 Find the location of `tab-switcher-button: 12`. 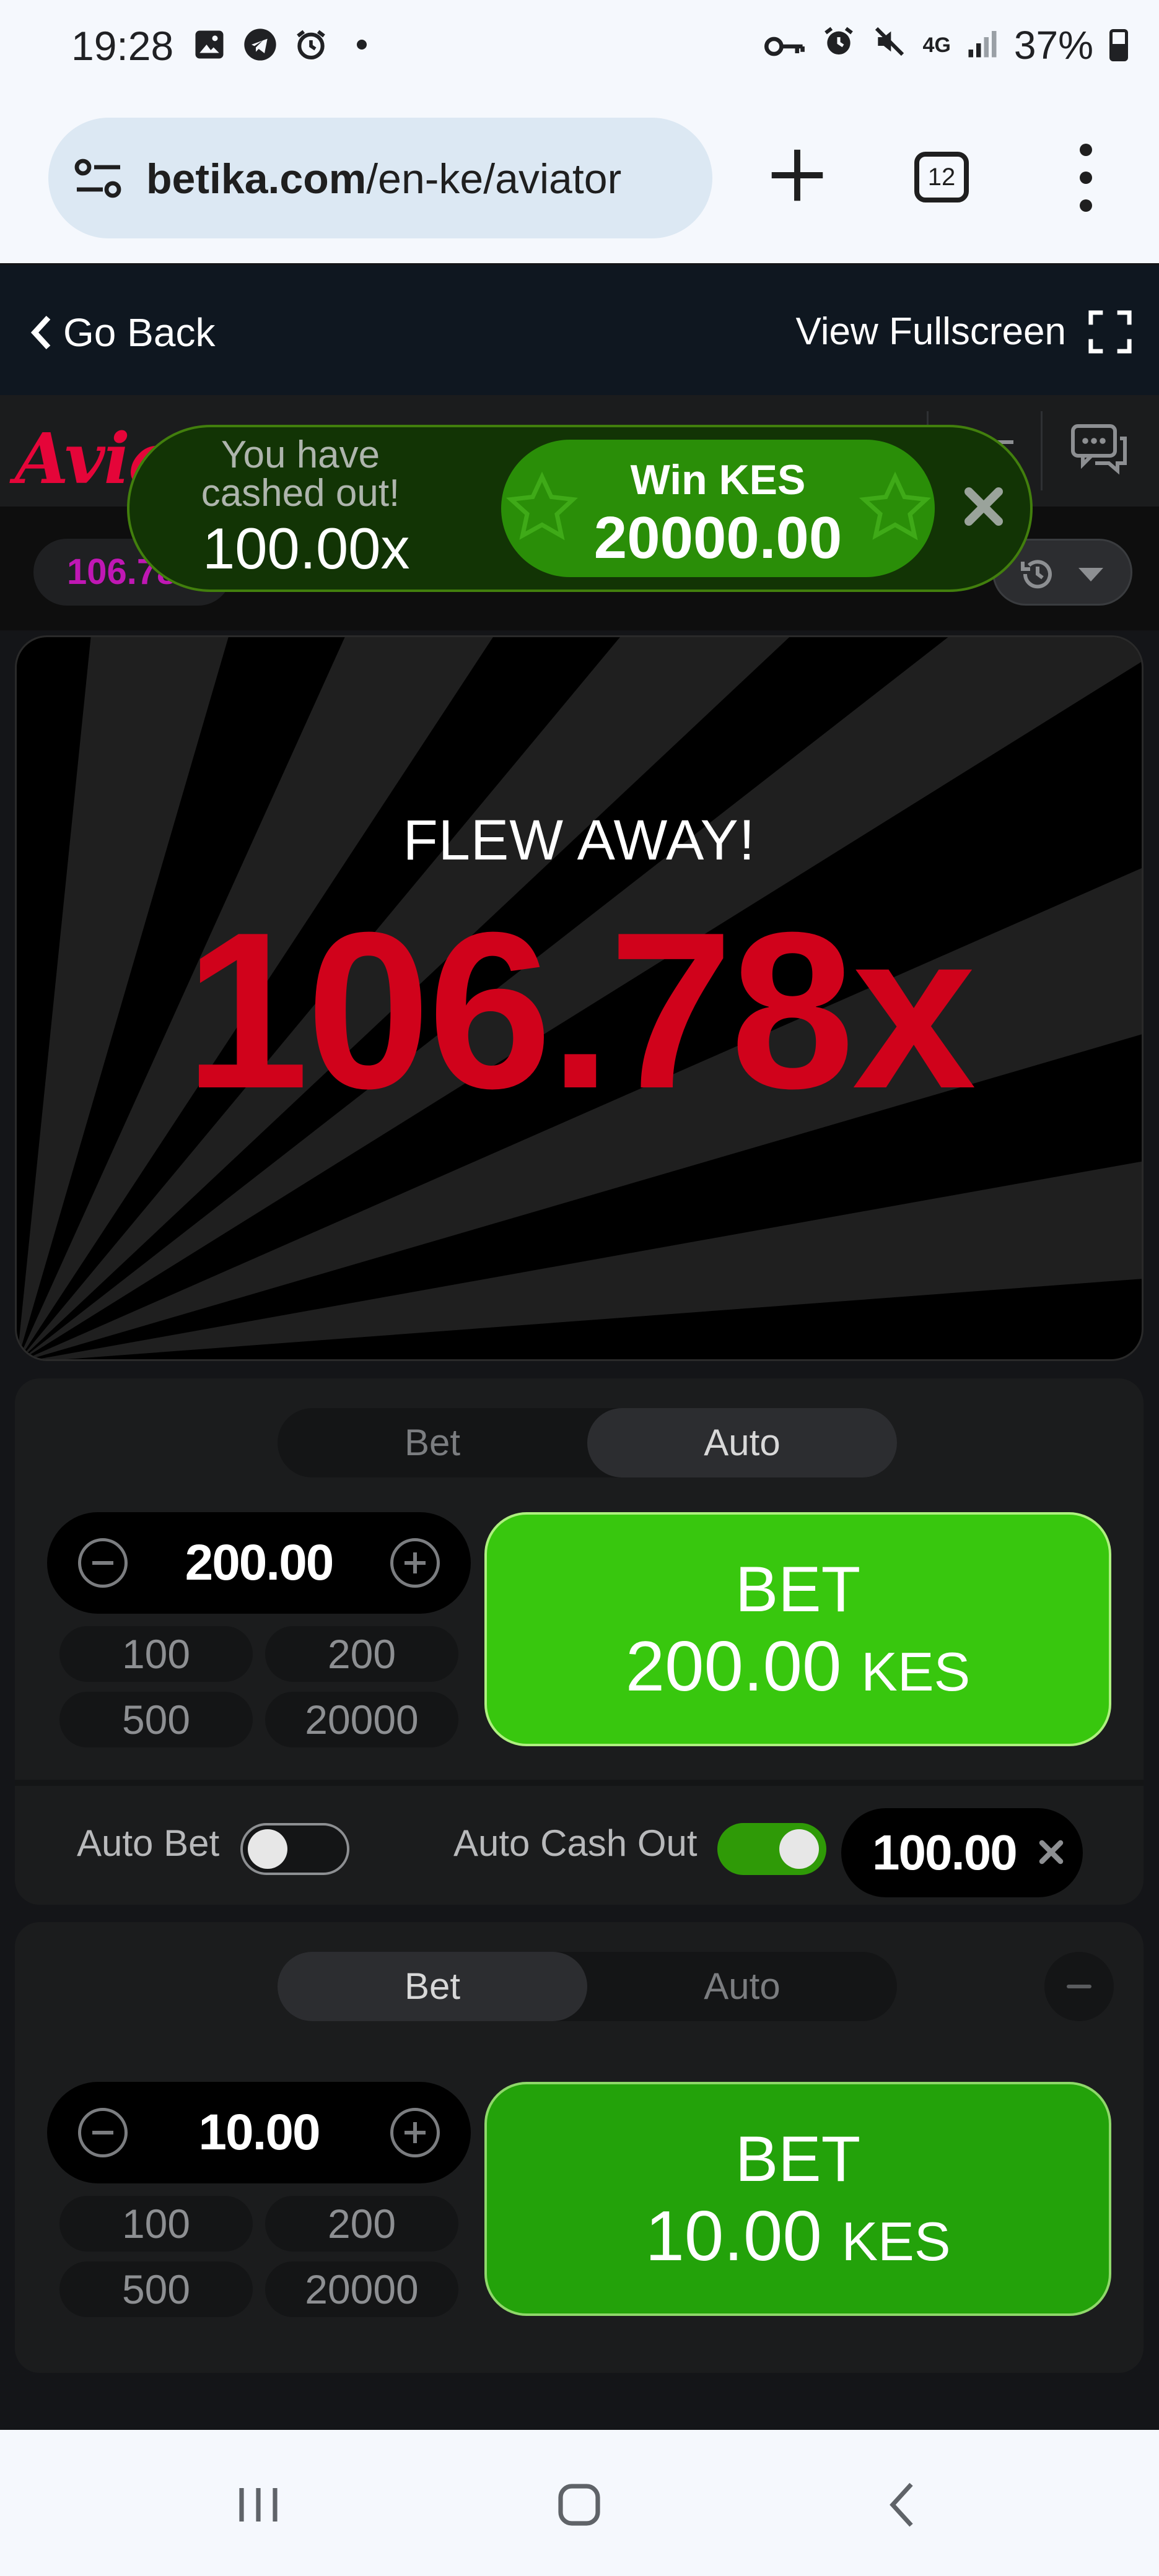

tab-switcher-button: 12 is located at coordinates (942, 177).